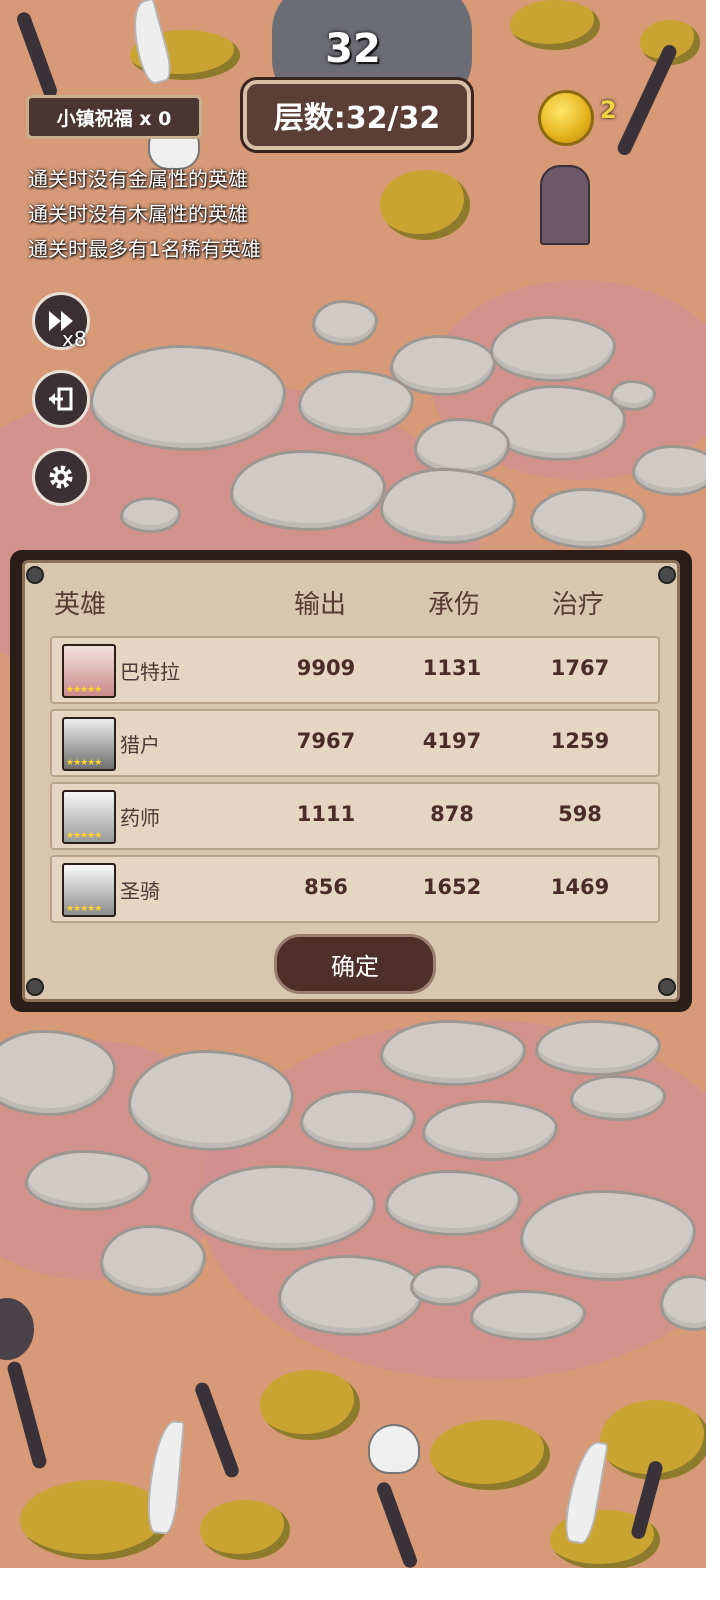 The width and height of the screenshot is (720, 1600). I want to click on blessing-label: 小镇祝福 x 0, so click(114, 118).